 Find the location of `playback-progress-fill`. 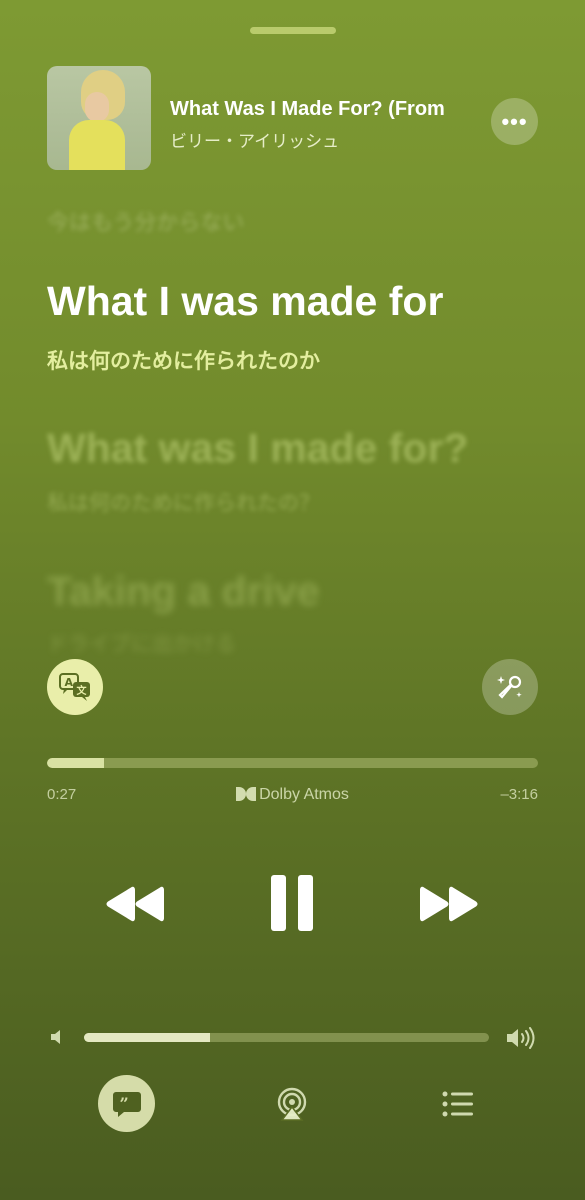

playback-progress-fill is located at coordinates (76, 763).